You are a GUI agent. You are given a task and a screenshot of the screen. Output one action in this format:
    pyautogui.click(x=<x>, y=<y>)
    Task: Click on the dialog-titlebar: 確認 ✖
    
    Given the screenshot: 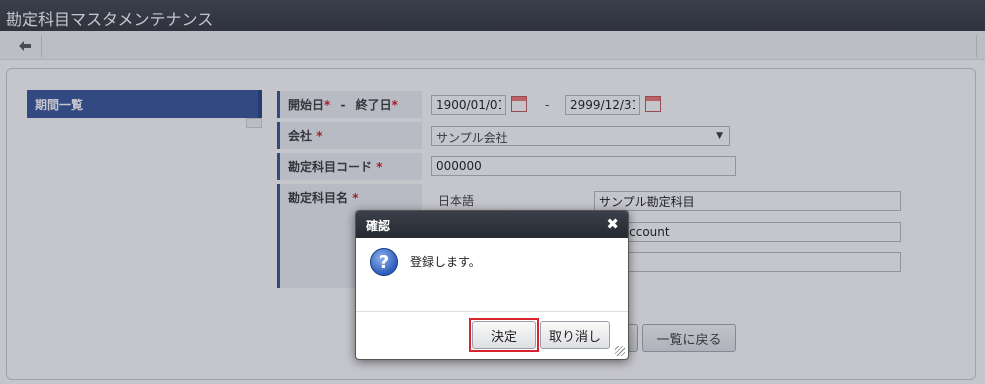 What is the action you would take?
    pyautogui.click(x=492, y=224)
    